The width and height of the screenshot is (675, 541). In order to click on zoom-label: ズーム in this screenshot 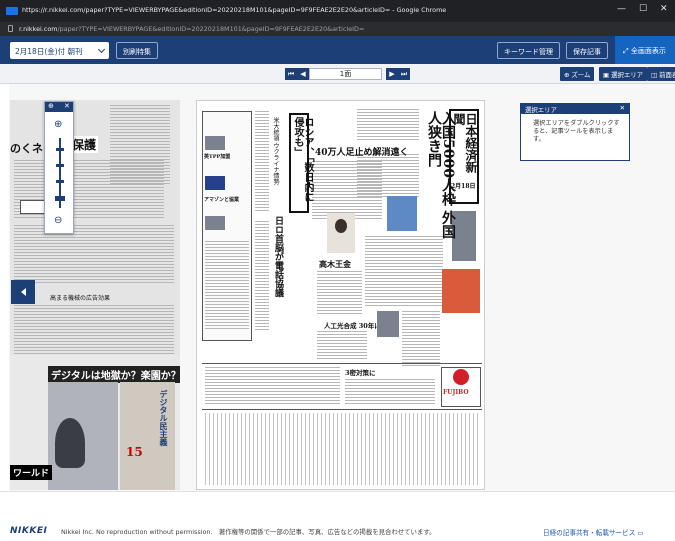, I will do `click(581, 75)`.